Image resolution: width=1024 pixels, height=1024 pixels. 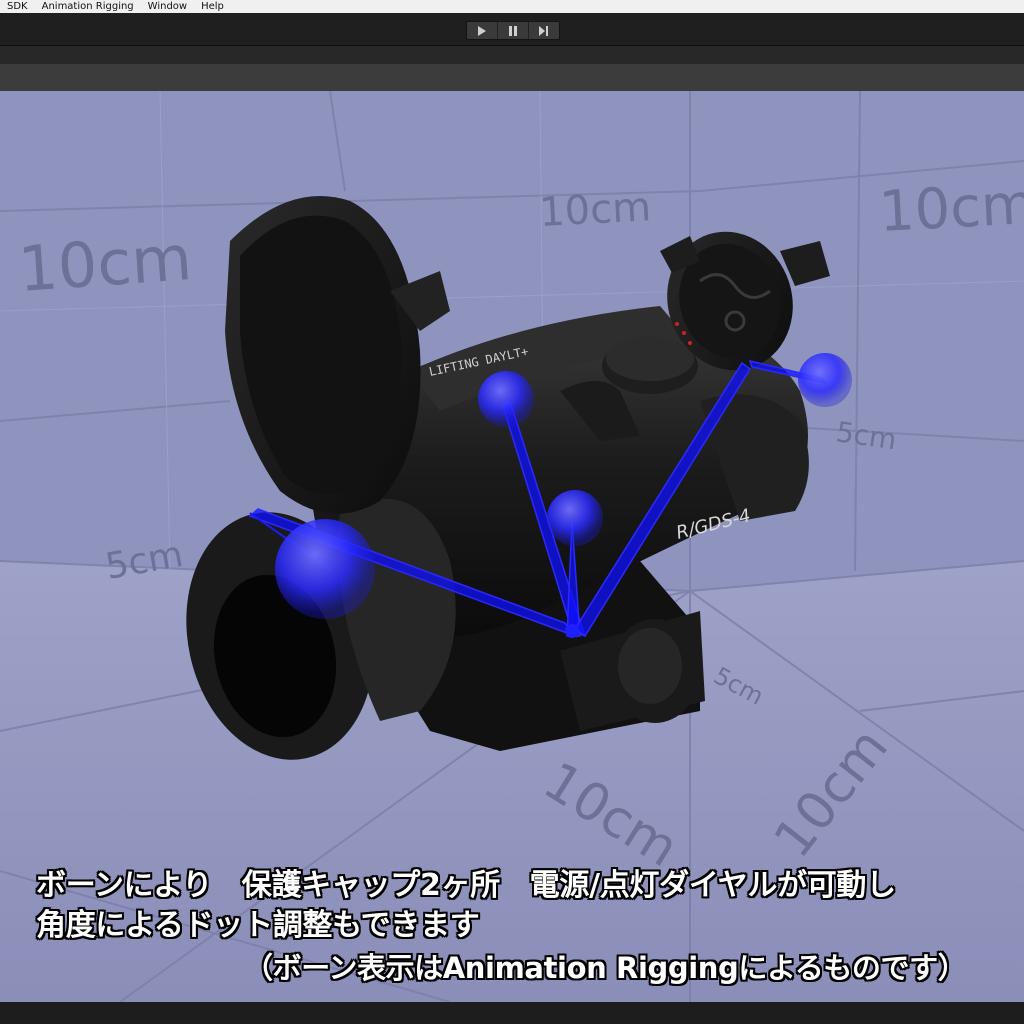 I want to click on caption-line-3: （ボーン表示はAnimation Riggingによるものです）, so click(x=605, y=968).